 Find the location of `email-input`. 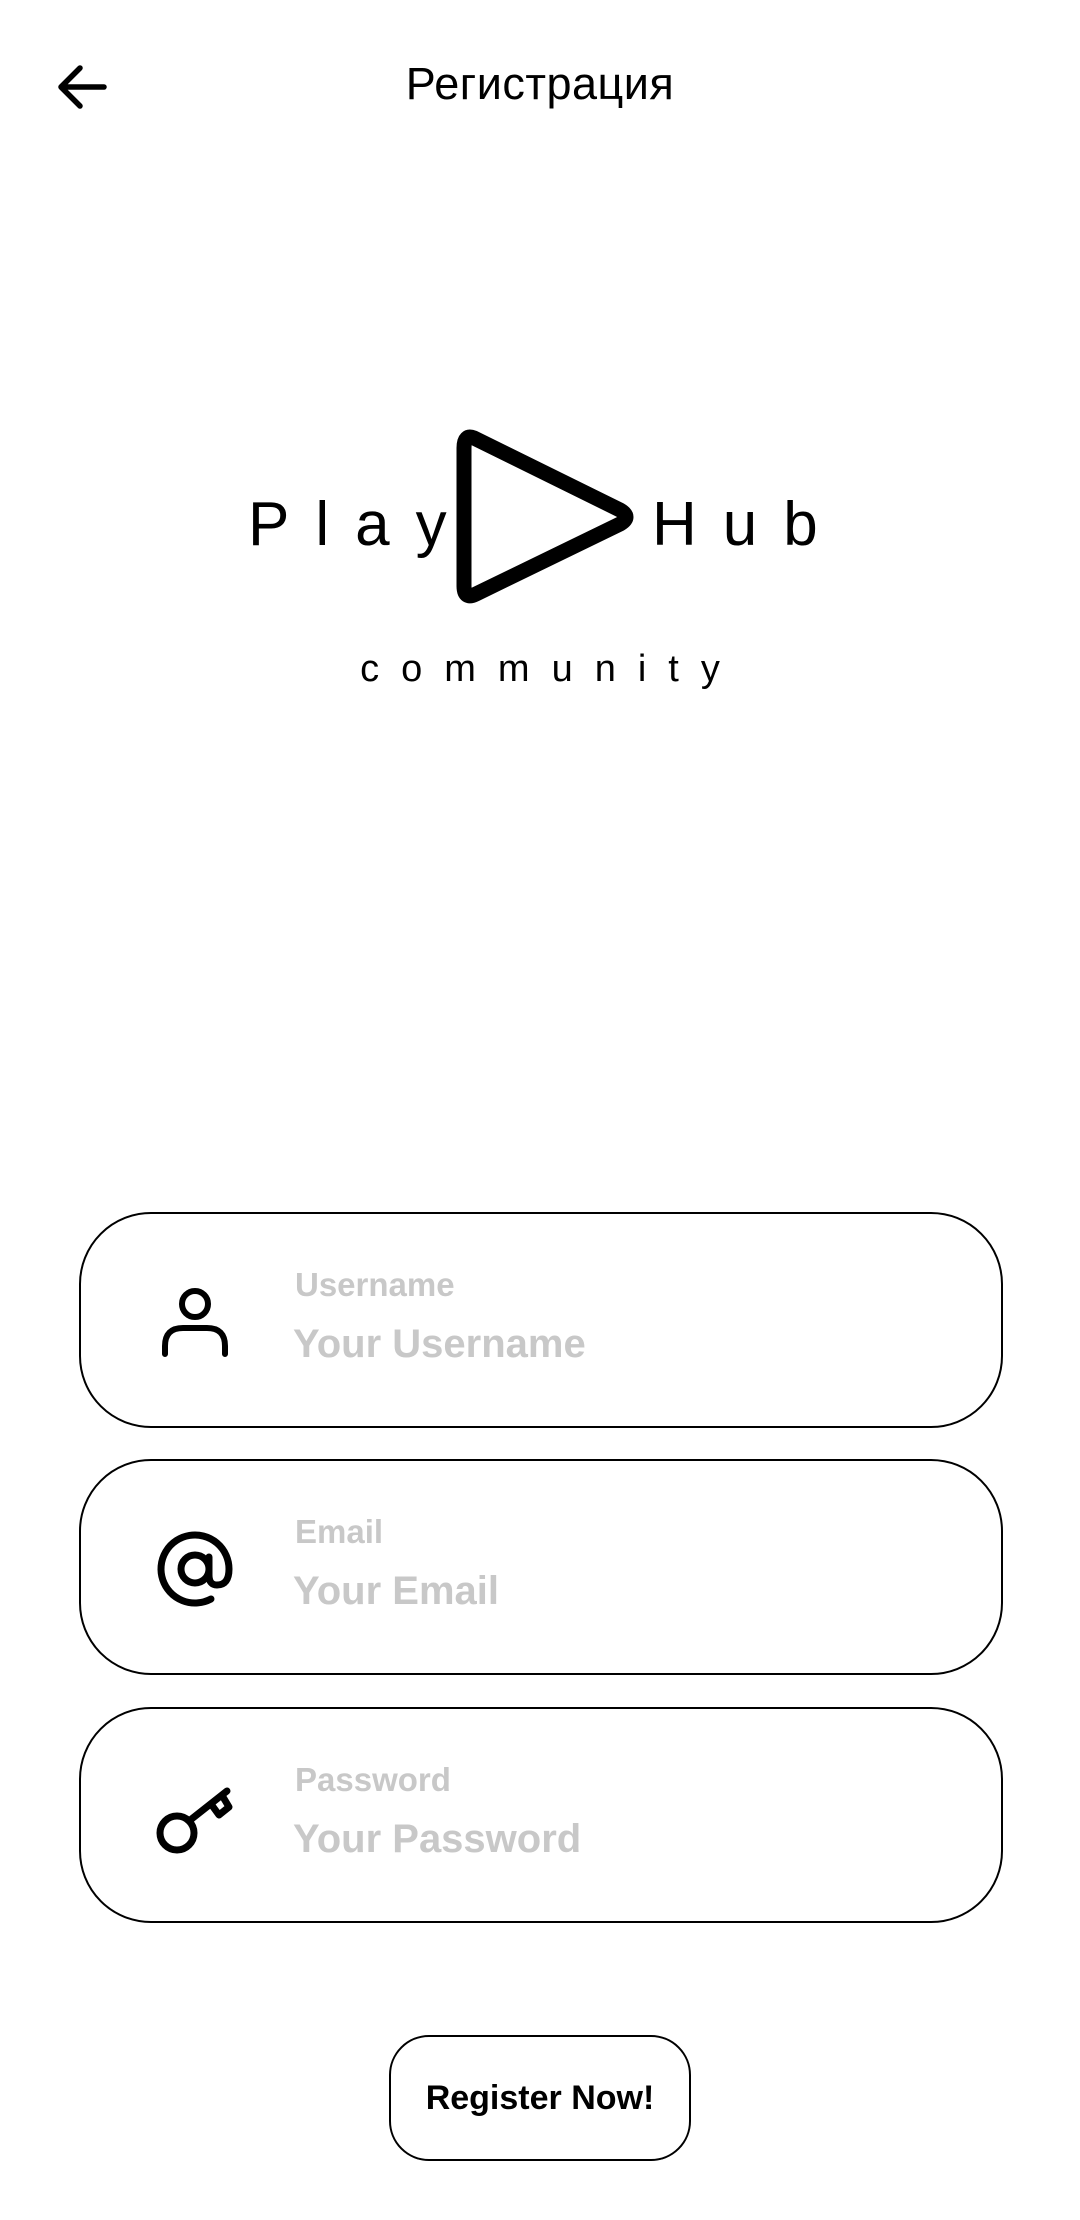

email-input is located at coordinates (618, 1591).